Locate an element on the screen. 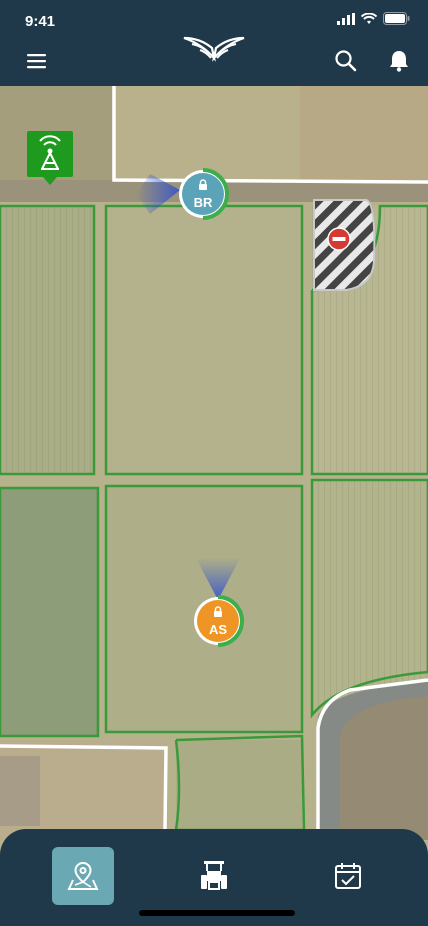 This screenshot has height=926, width=428. marker-badge: AS is located at coordinates (218, 621).